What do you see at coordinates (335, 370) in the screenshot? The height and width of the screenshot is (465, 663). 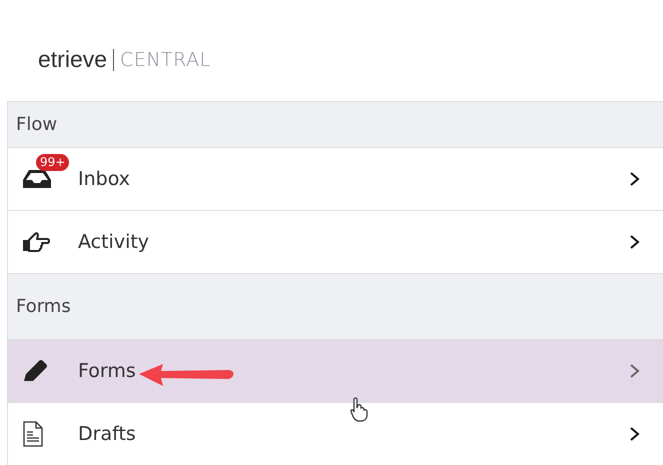 I see `nav-item: Forms` at bounding box center [335, 370].